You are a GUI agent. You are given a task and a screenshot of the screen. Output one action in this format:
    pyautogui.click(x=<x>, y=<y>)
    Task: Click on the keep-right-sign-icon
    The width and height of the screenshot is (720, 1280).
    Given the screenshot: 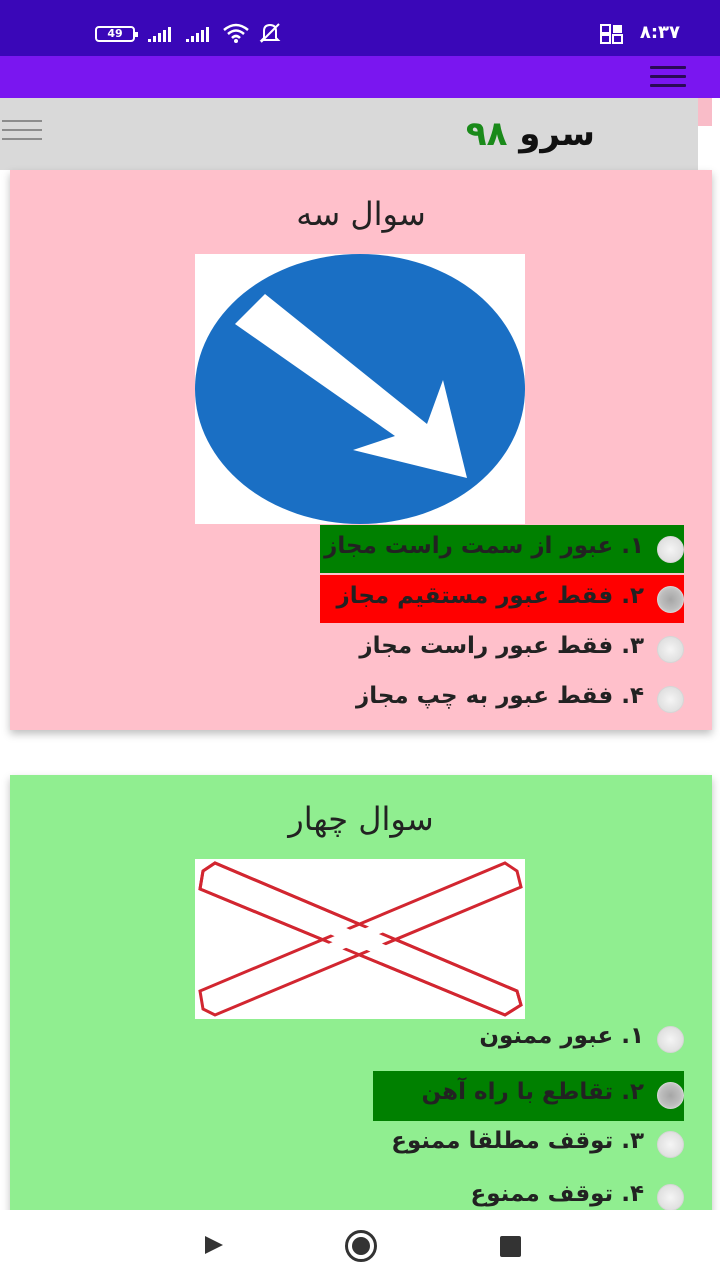 What is the action you would take?
    pyautogui.click(x=360, y=389)
    